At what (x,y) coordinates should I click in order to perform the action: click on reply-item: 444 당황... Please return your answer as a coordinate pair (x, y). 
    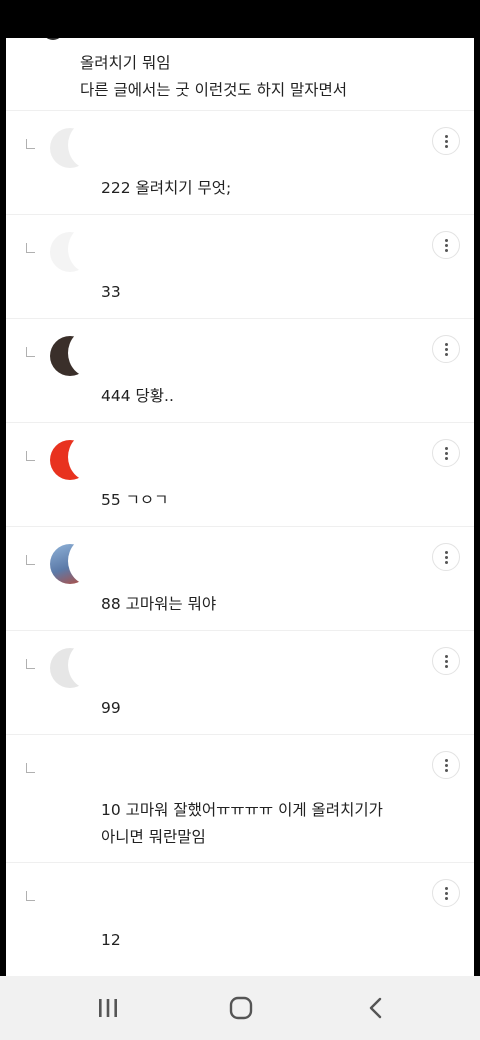
    Looking at the image, I should click on (240, 371).